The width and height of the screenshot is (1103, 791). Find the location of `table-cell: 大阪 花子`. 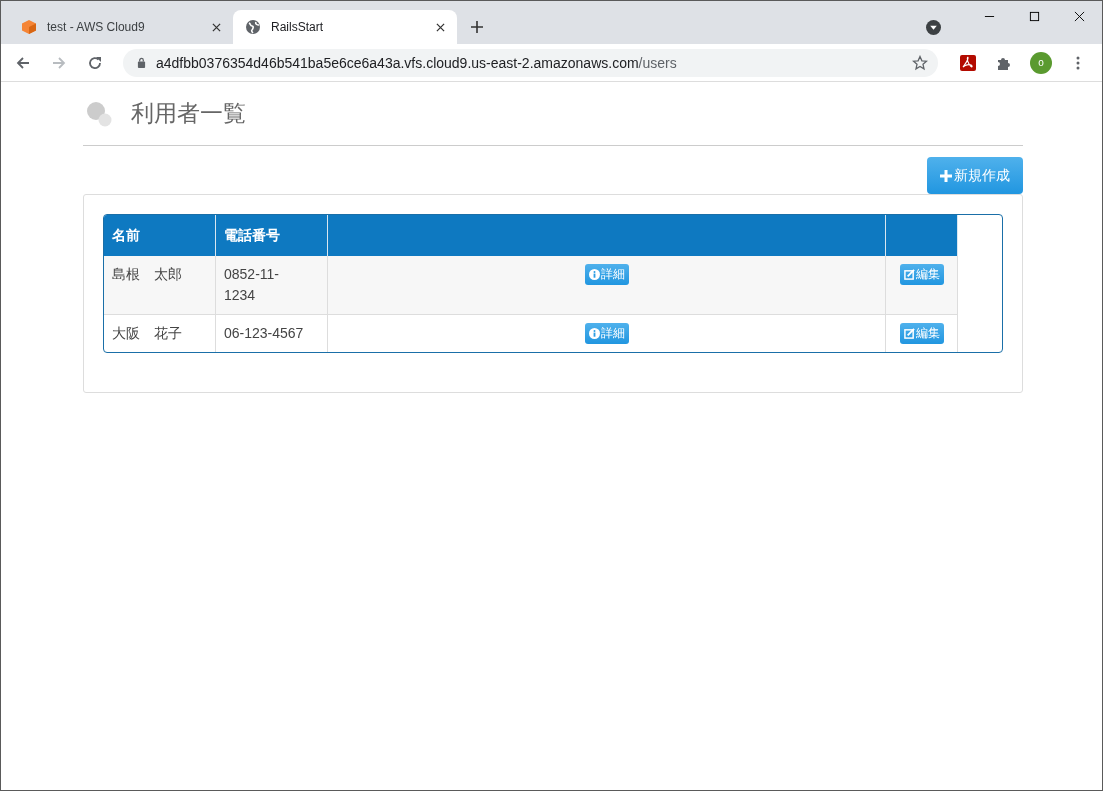

table-cell: 大阪 花子 is located at coordinates (160, 333).